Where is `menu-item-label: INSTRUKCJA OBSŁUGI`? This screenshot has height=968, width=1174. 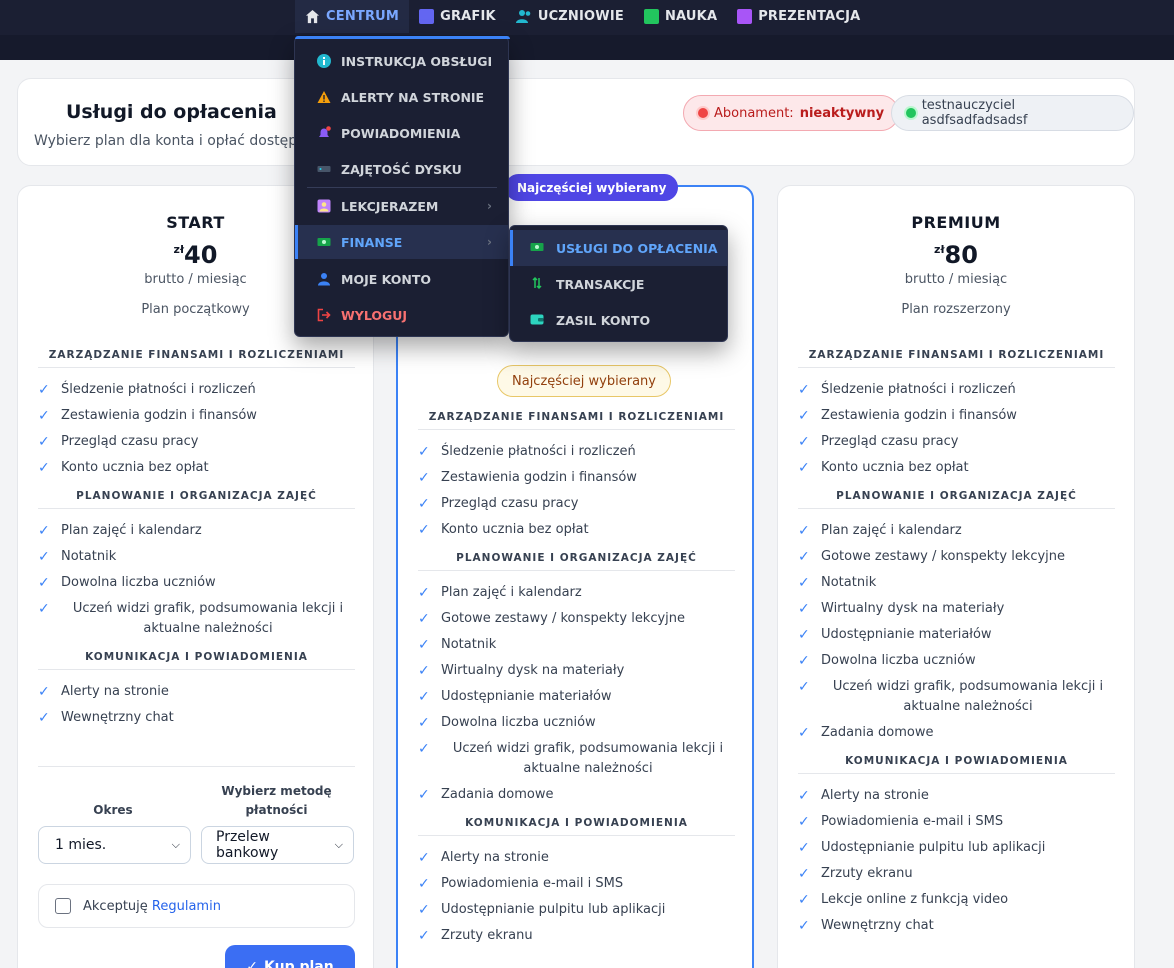
menu-item-label: INSTRUKCJA OBSŁUGI is located at coordinates (417, 61).